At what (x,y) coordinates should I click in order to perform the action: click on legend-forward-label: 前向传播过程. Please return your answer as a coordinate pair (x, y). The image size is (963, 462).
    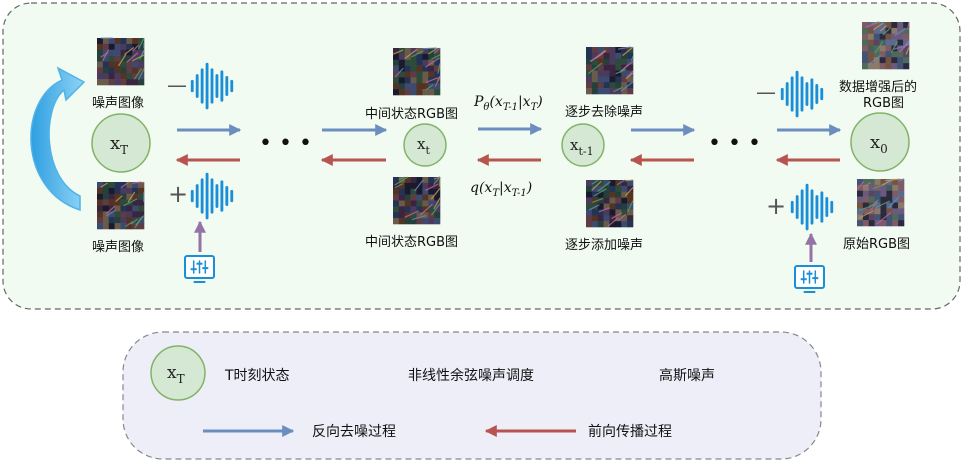
    Looking at the image, I should click on (630, 431).